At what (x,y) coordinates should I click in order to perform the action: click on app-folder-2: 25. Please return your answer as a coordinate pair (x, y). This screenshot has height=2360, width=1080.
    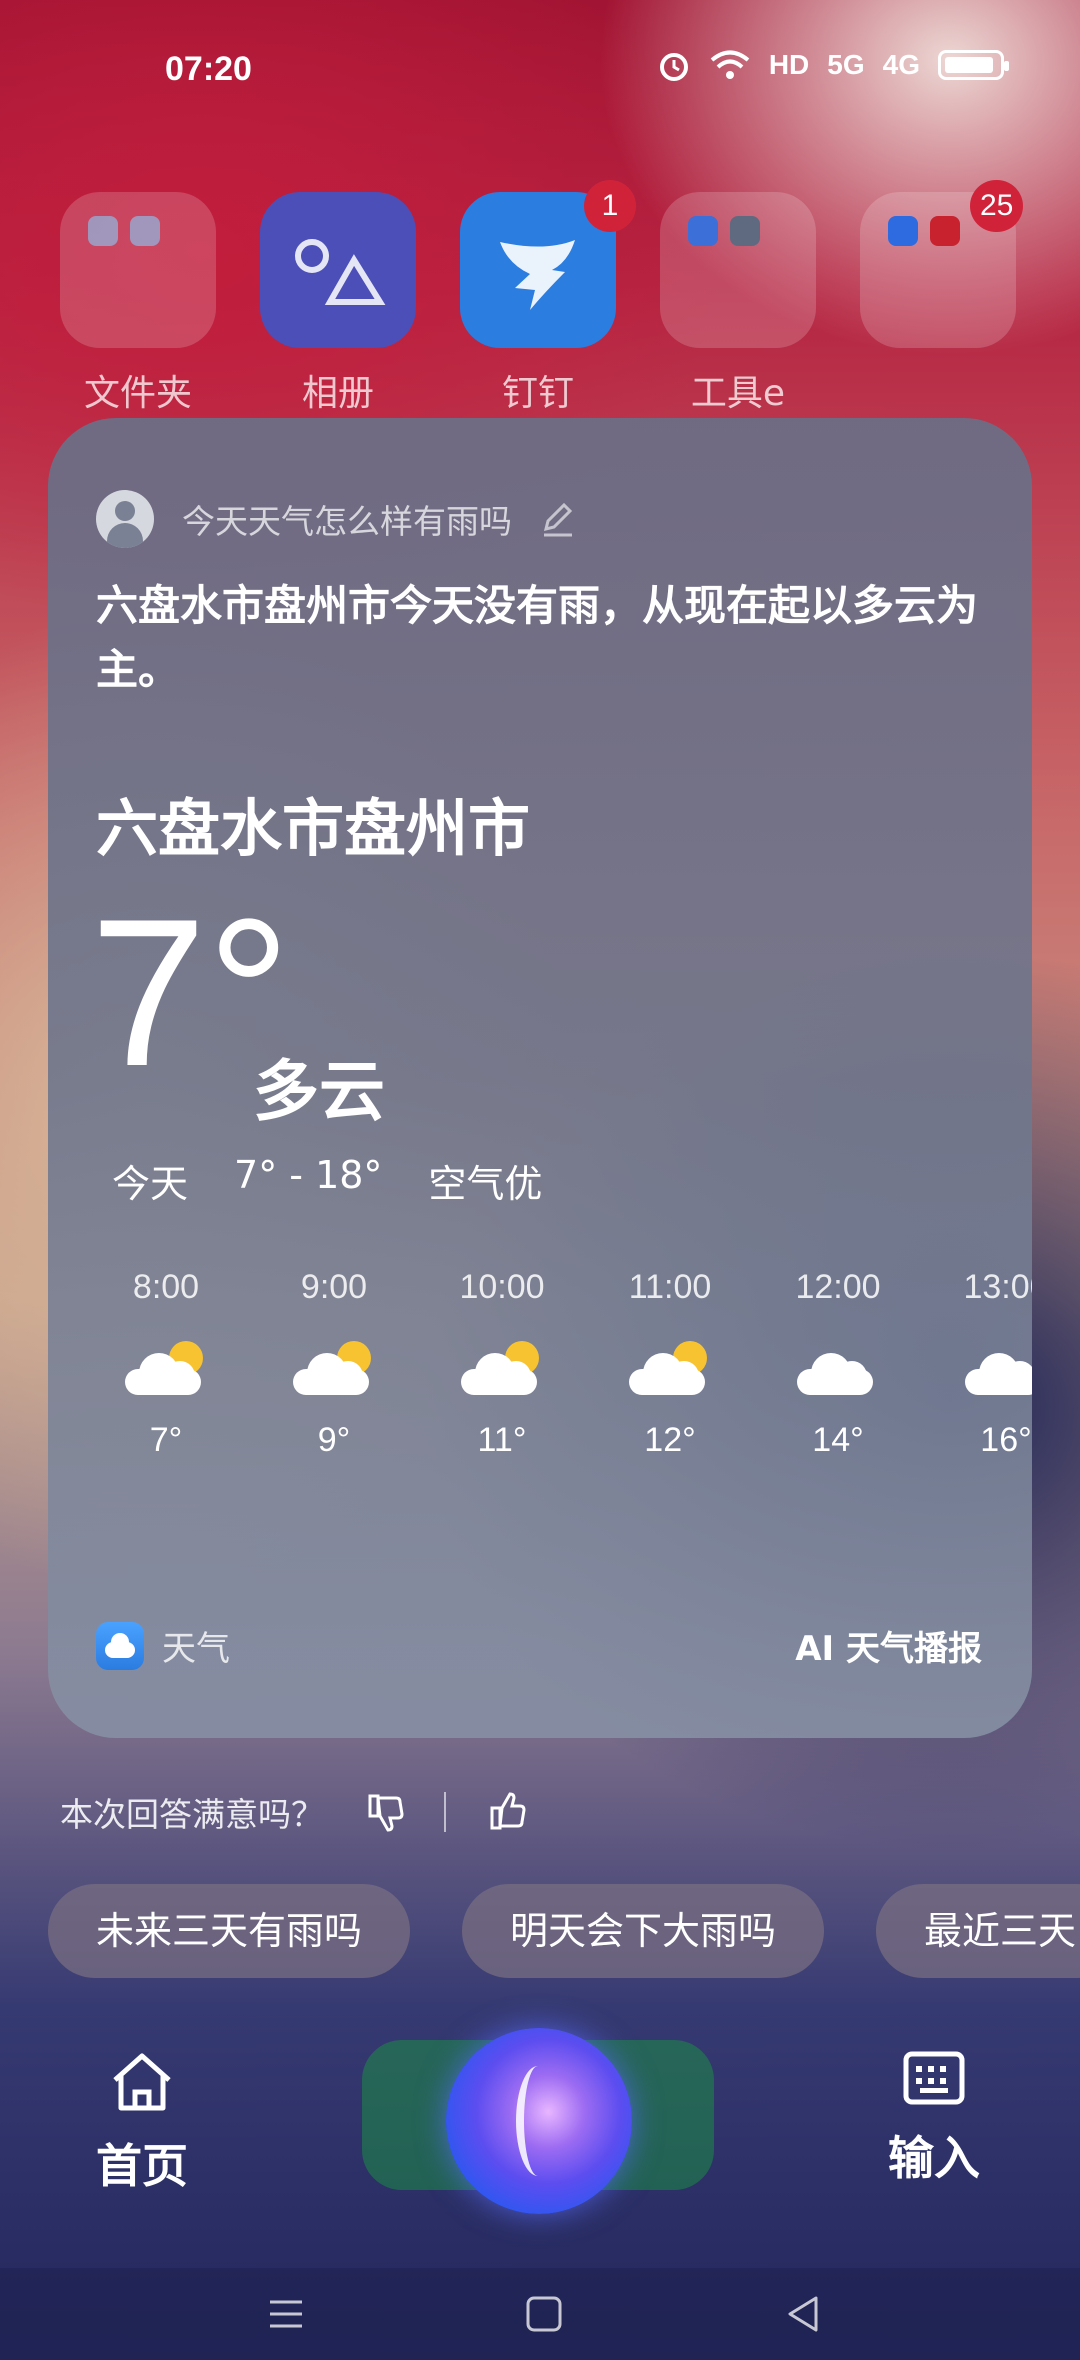
    Looking at the image, I should click on (941, 272).